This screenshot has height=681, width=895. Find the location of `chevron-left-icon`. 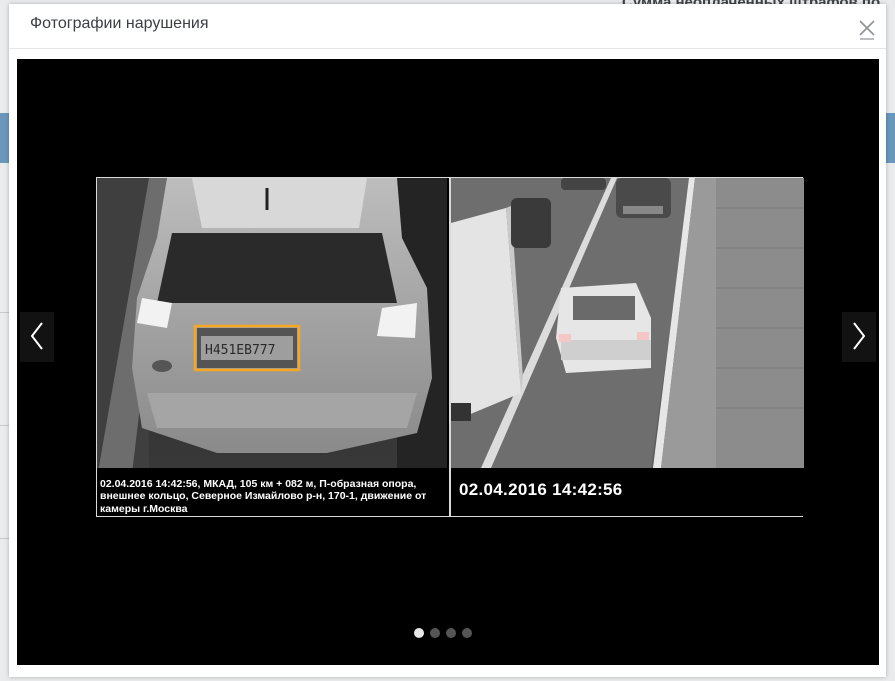

chevron-left-icon is located at coordinates (36, 336).